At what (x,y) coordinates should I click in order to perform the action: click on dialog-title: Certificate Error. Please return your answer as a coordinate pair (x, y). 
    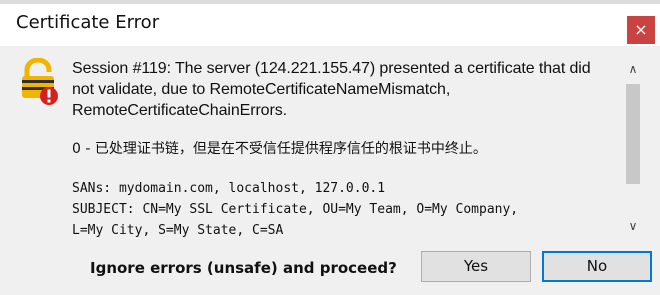
    Looking at the image, I should click on (88, 22).